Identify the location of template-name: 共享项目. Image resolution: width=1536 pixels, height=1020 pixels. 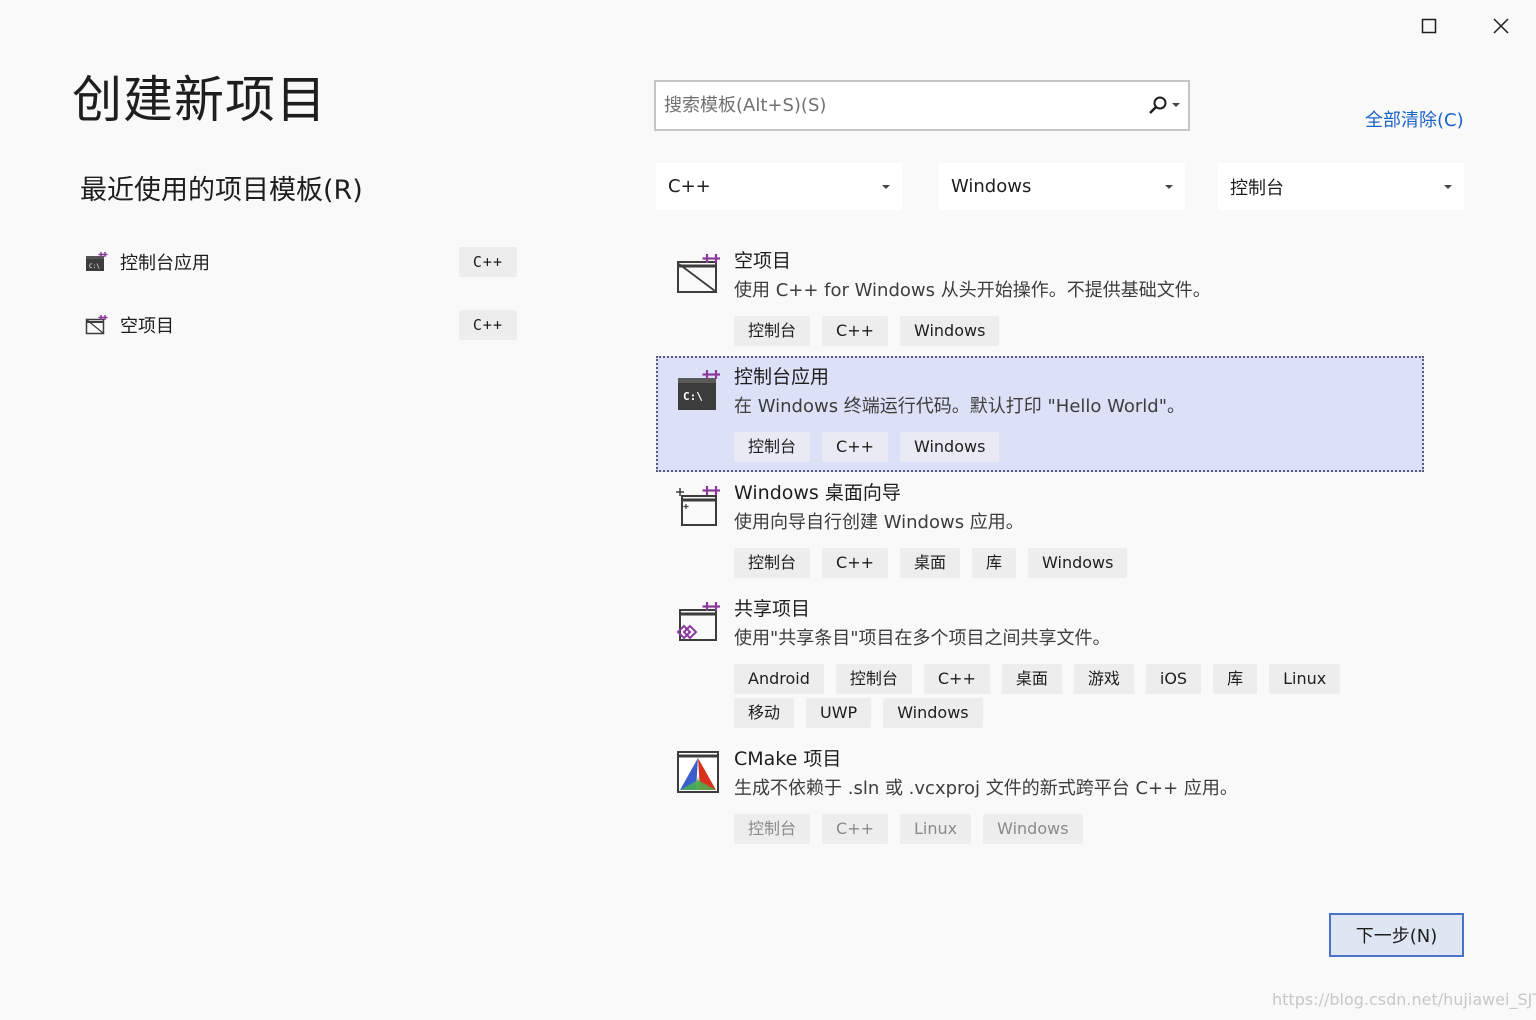
(772, 609).